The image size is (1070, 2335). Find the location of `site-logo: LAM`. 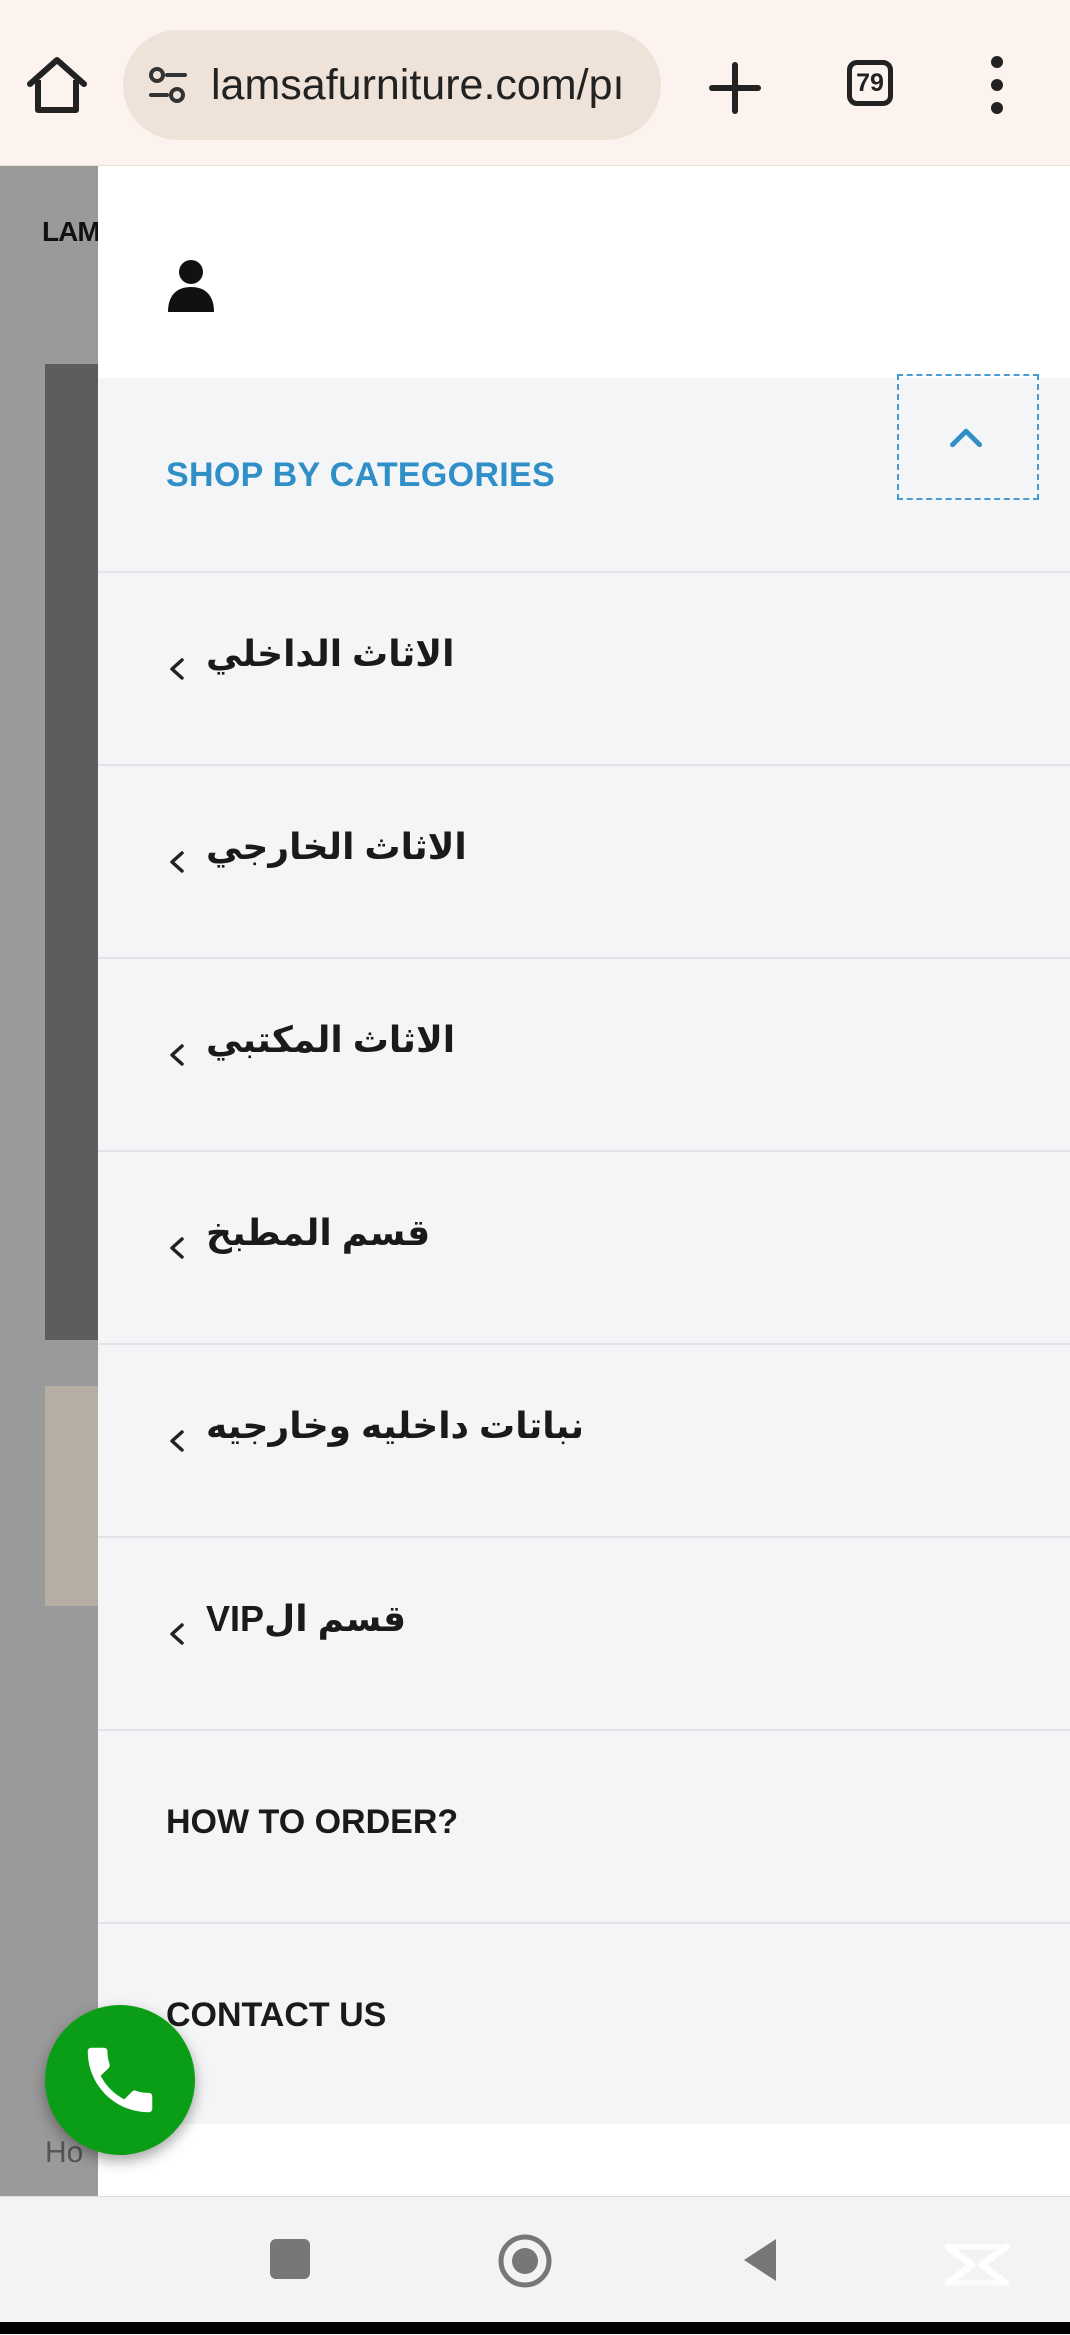

site-logo: LAM is located at coordinates (71, 231).